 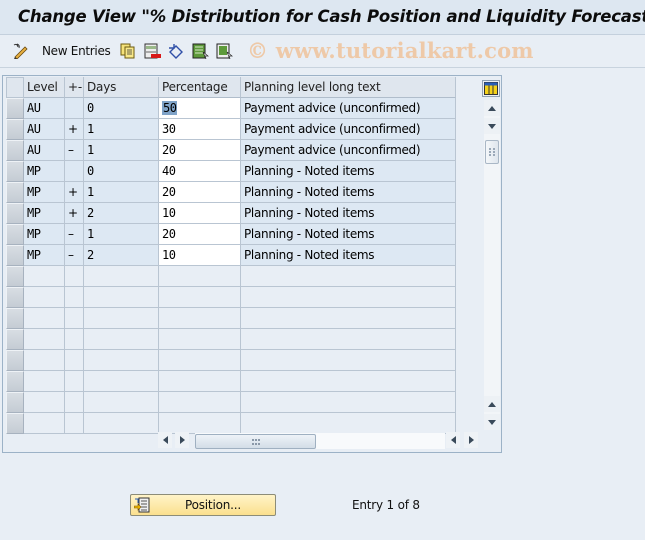 I want to click on column-header-level: Level, so click(x=44, y=87).